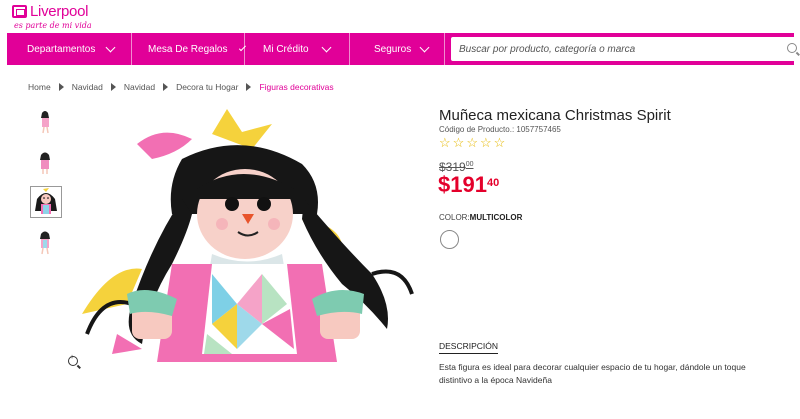 The width and height of the screenshot is (800, 419). Describe the element at coordinates (449, 239) in the screenshot. I see `color-swatch-multicolor` at that location.